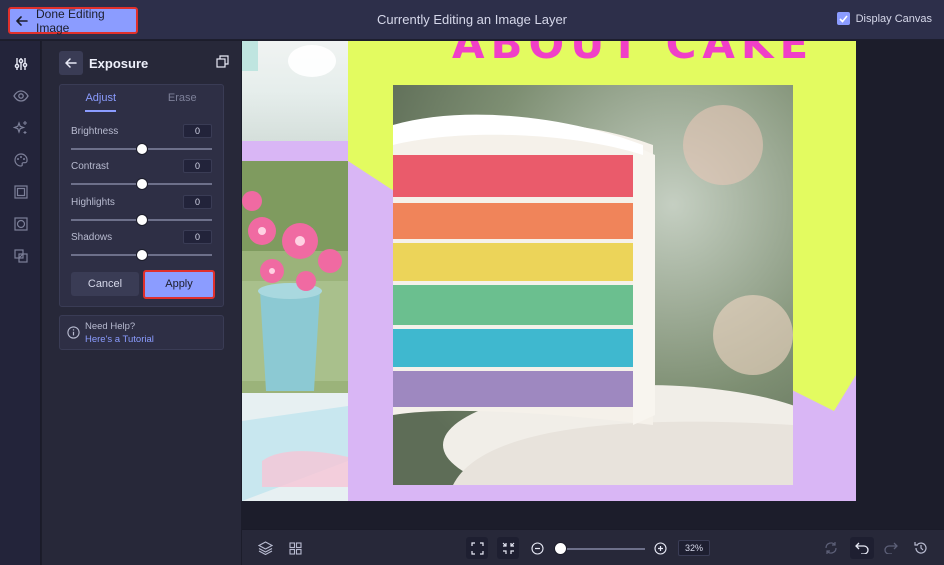  Describe the element at coordinates (119, 63) in the screenshot. I see `panel-title: Exposure` at that location.